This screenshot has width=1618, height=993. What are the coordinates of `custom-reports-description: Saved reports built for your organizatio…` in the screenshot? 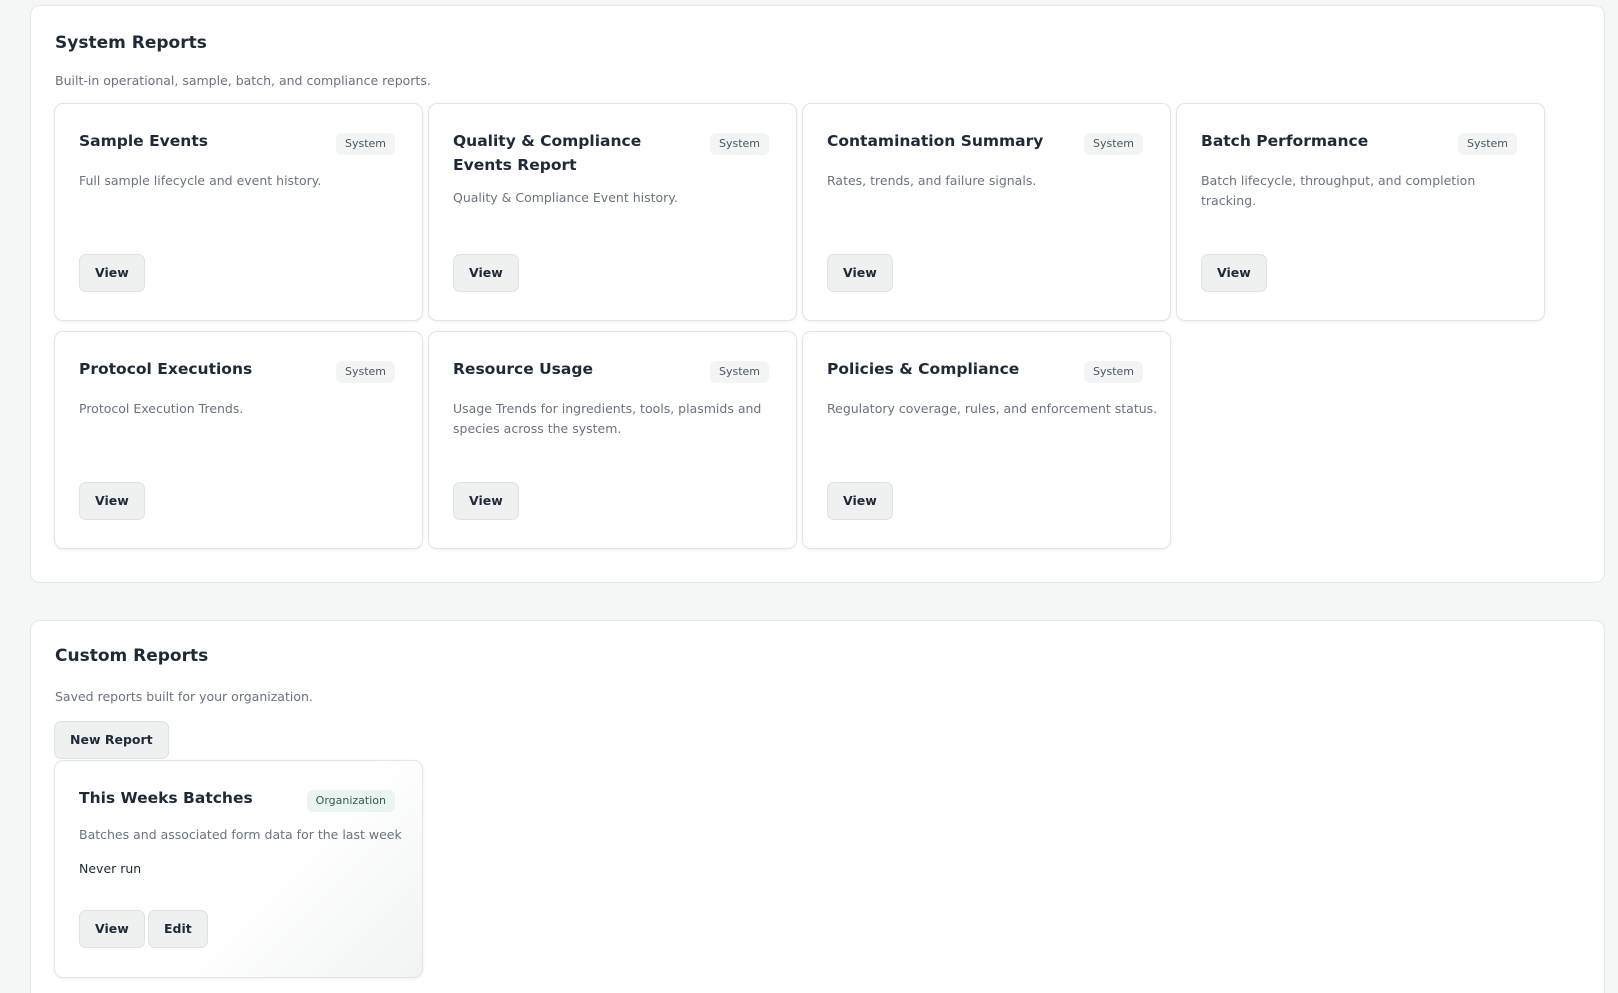 It's located at (184, 696).